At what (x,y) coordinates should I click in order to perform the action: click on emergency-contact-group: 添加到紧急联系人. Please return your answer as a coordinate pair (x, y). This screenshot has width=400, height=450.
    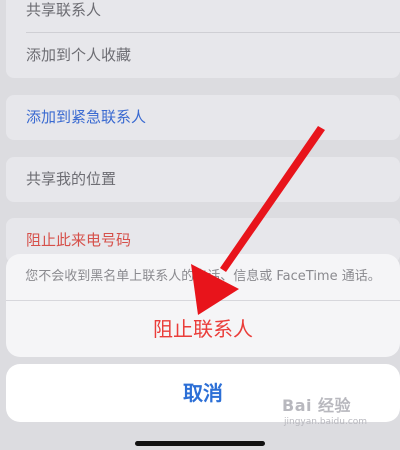
    Looking at the image, I should click on (203, 117).